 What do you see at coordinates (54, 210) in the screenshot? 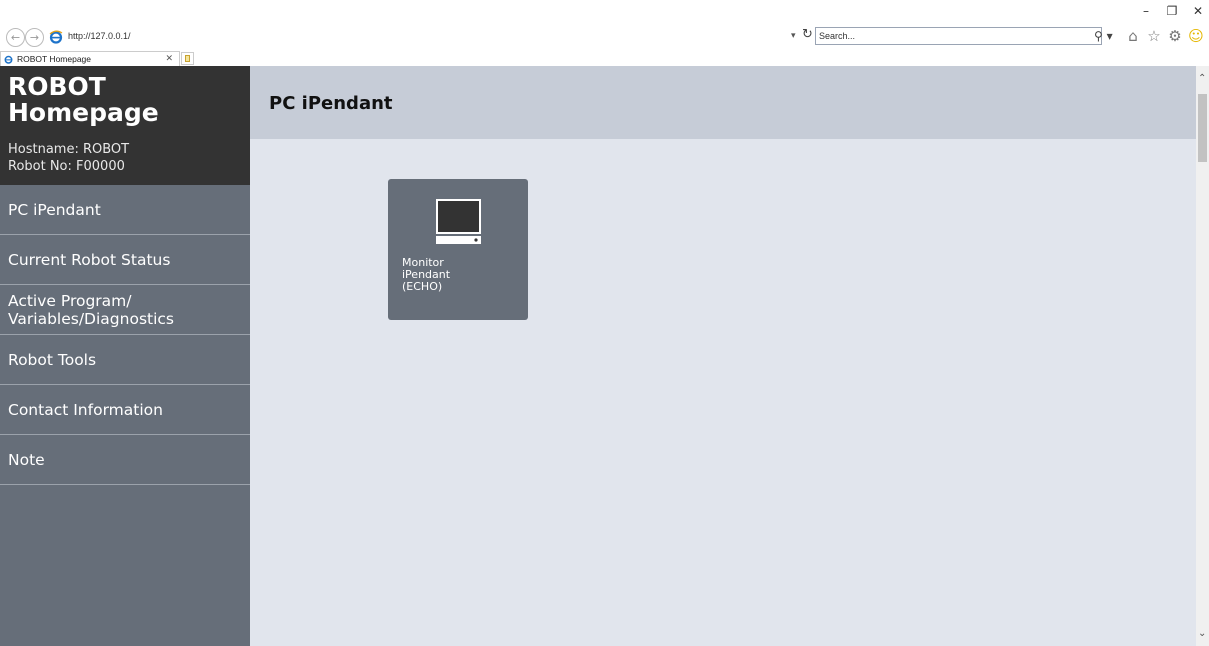
I see `sidebar-item-label: PC iPendant` at bounding box center [54, 210].